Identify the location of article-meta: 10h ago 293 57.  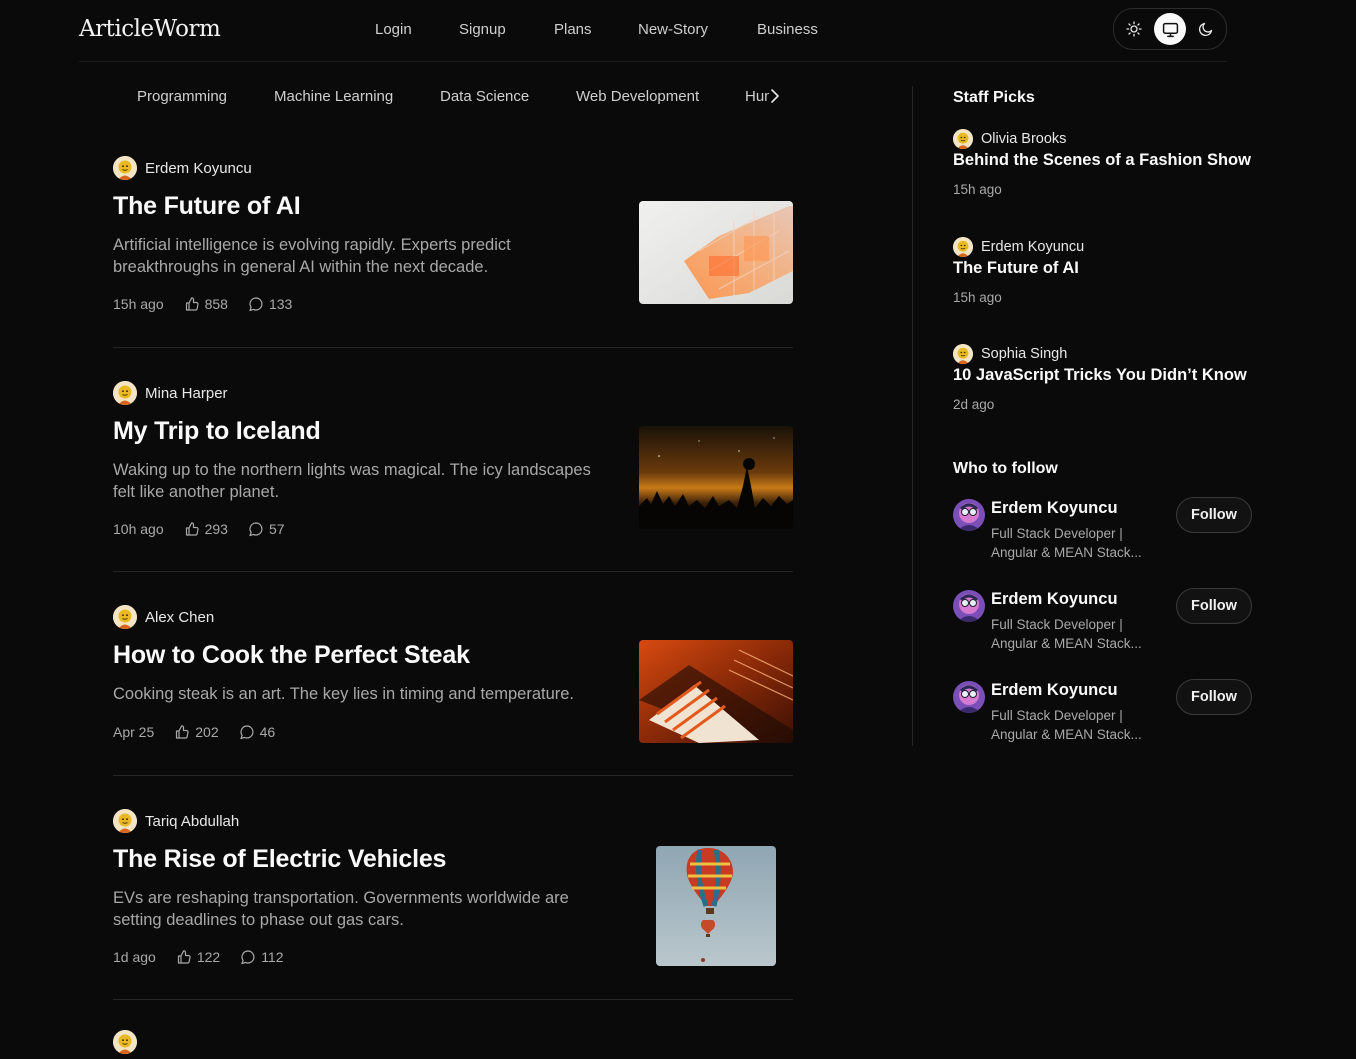
(209, 529).